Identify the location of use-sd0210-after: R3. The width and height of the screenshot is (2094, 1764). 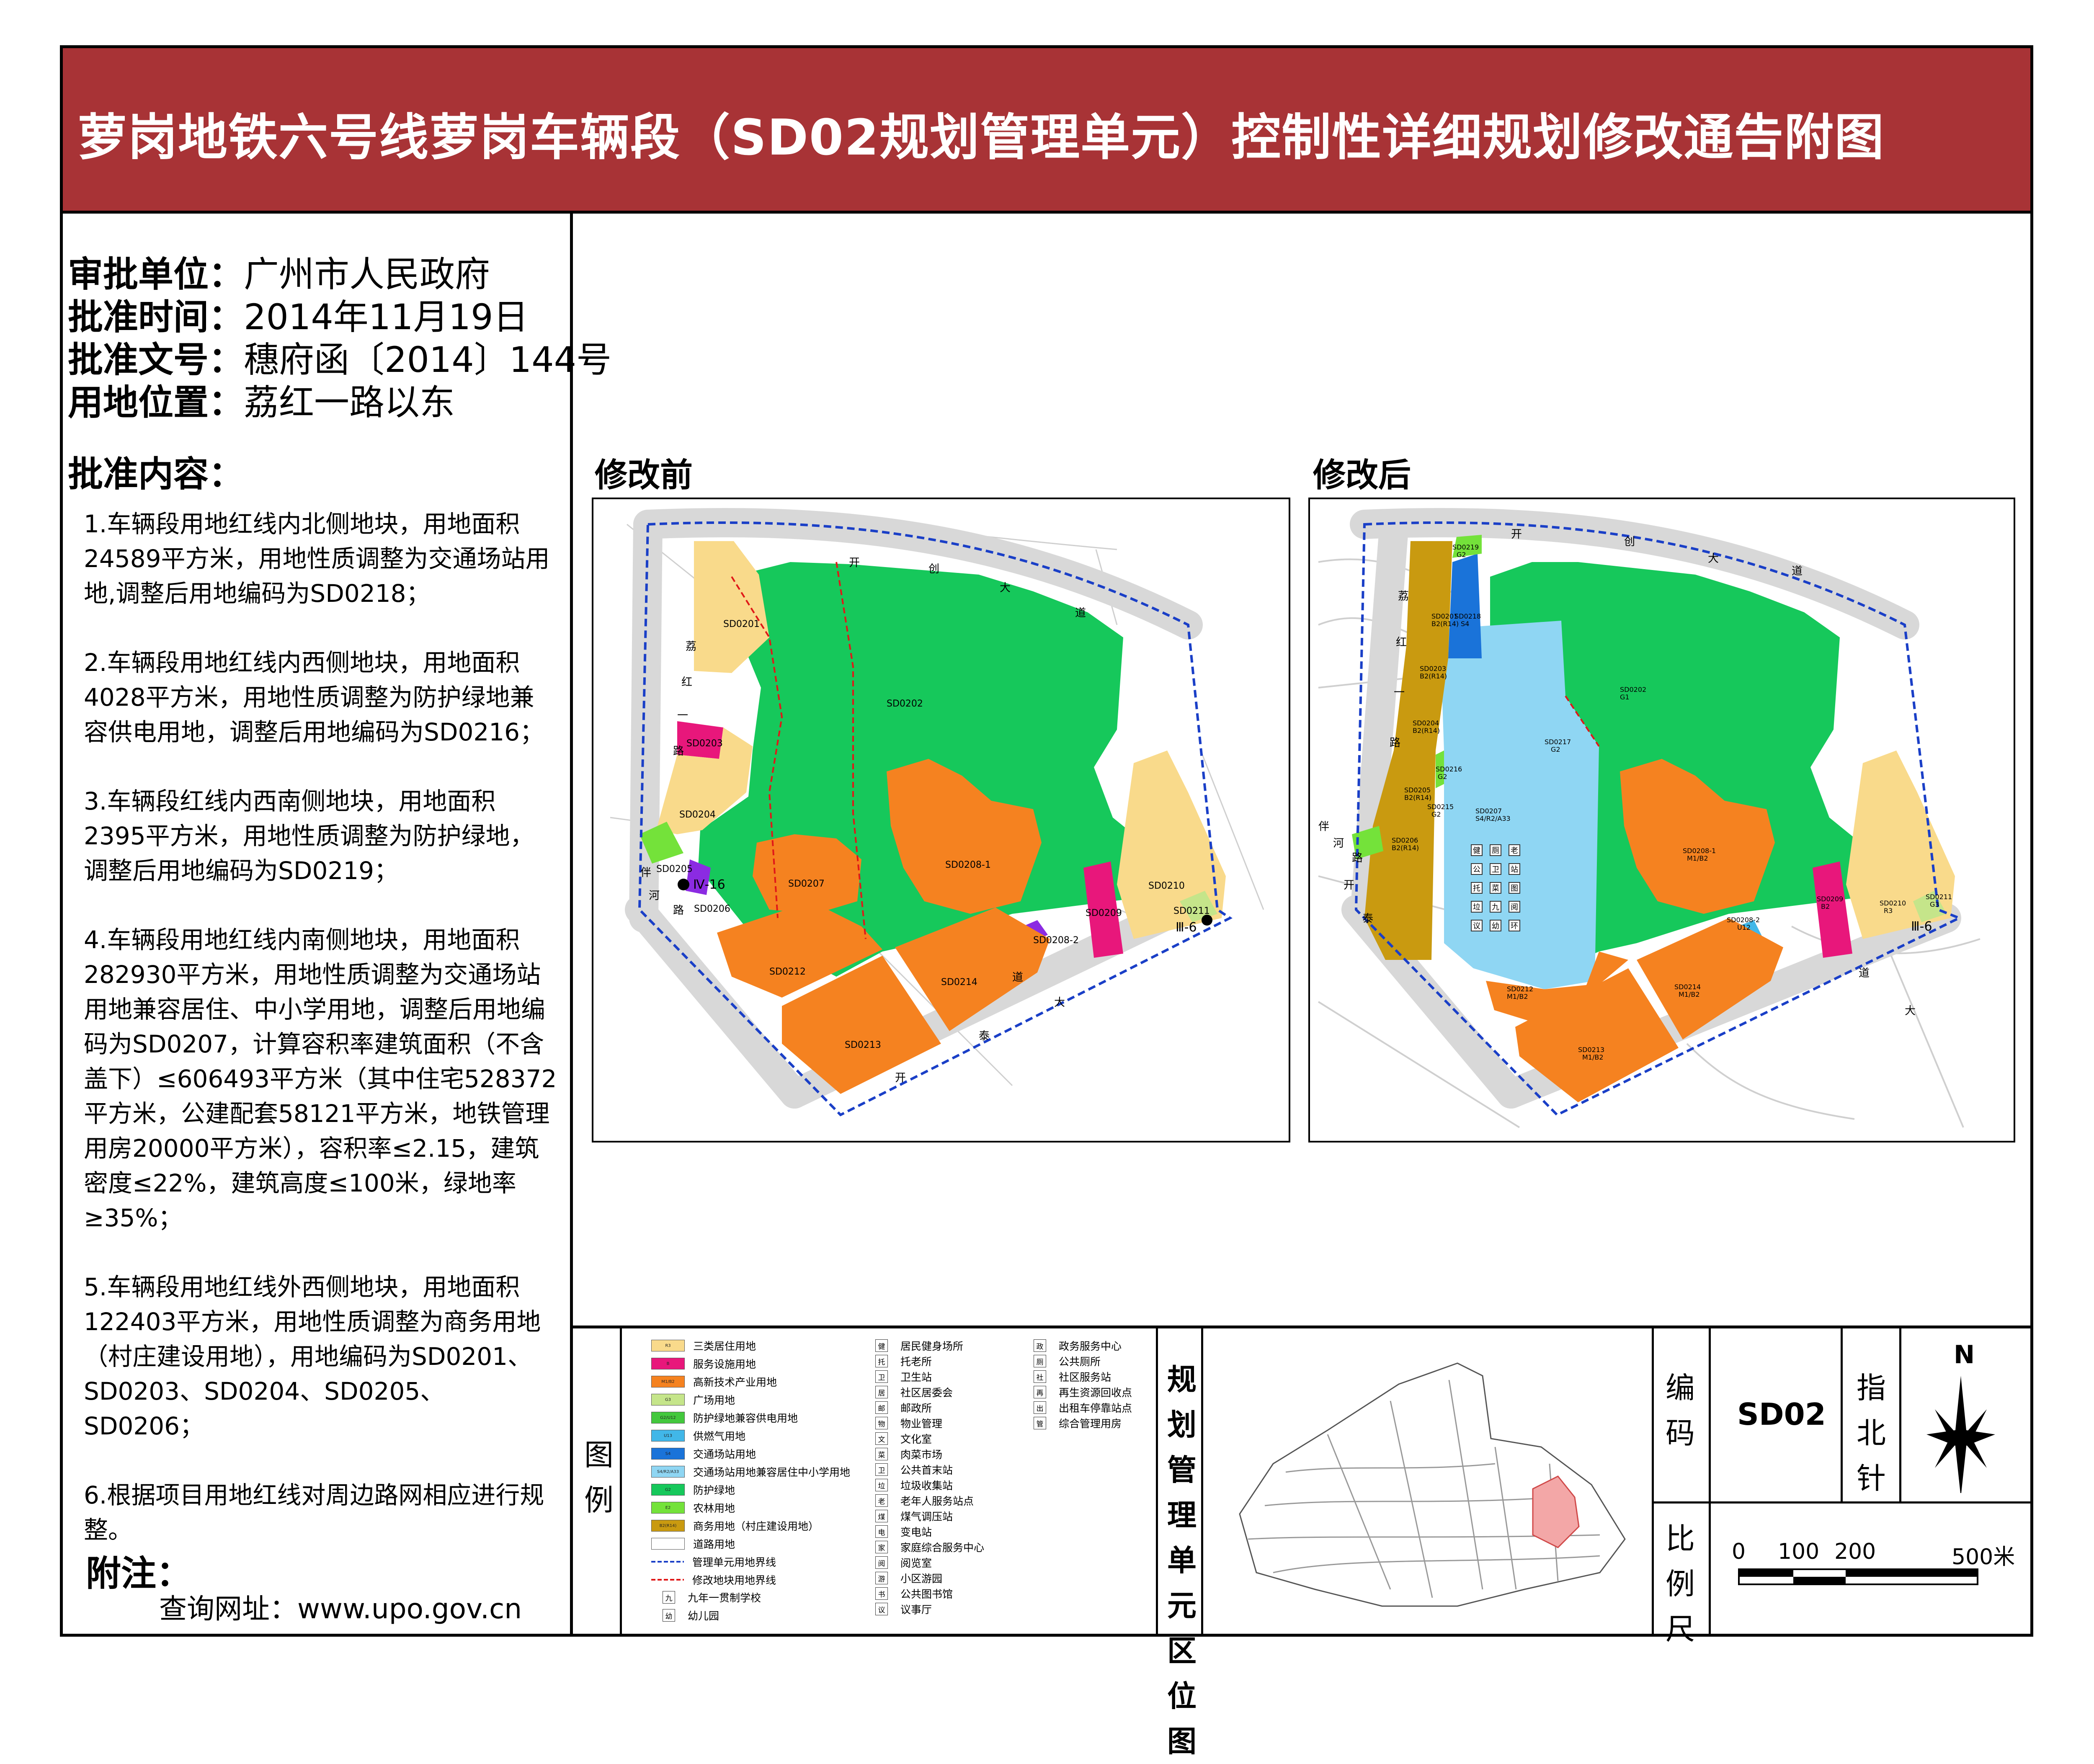
(1888, 911).